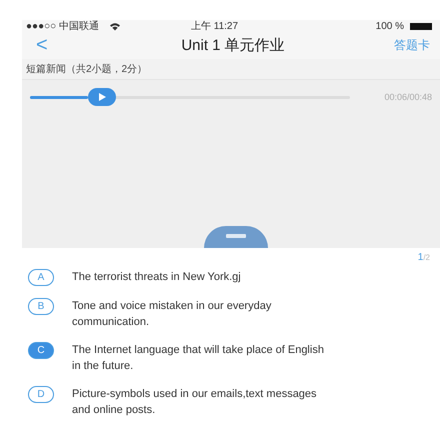 The image size is (440, 430). Describe the element at coordinates (385, 45) in the screenshot. I see `answer-card-link: 答题卡` at that location.